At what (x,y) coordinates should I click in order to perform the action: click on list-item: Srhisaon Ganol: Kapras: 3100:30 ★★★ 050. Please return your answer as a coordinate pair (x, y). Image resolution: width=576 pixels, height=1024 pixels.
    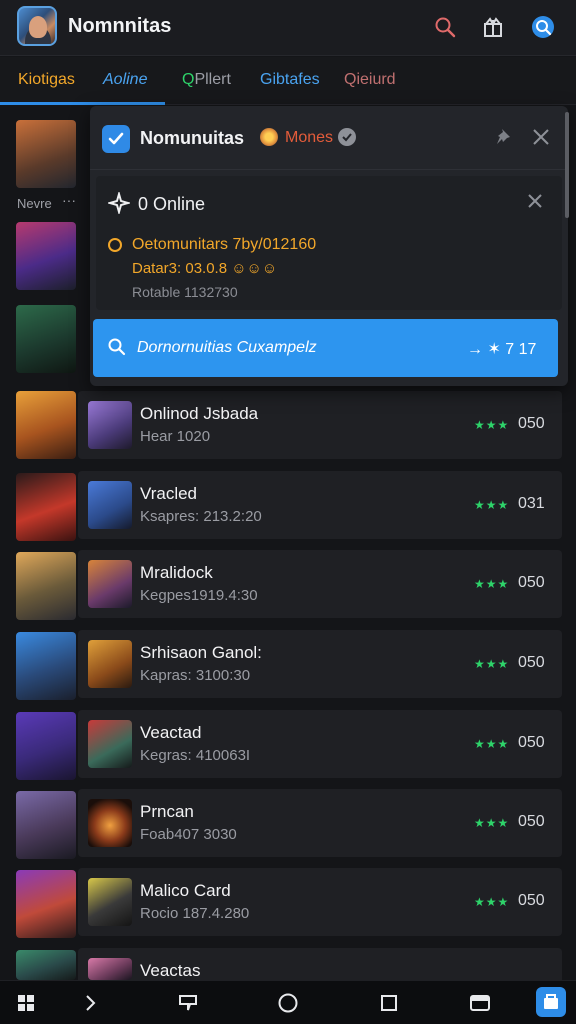
    Looking at the image, I should click on (320, 664).